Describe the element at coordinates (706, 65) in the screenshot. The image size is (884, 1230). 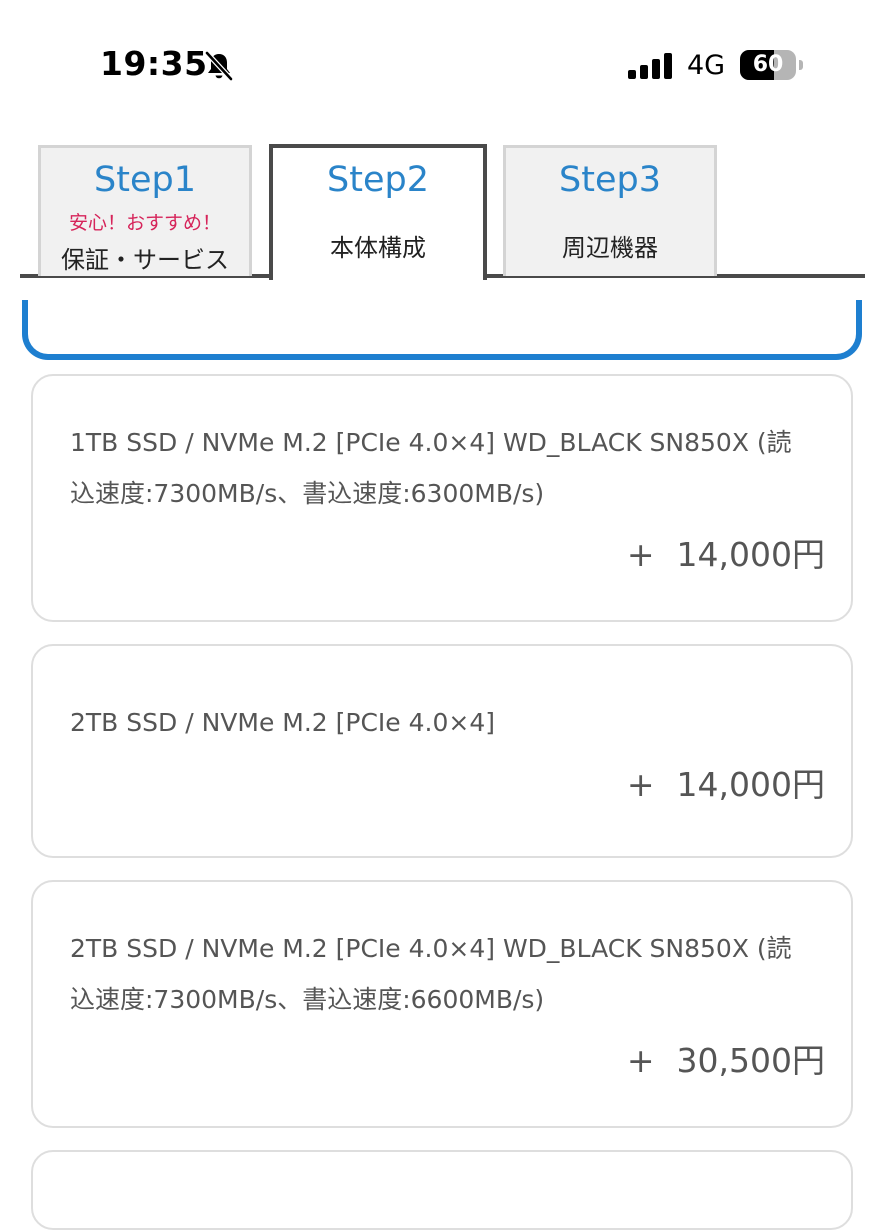
I see `network-label: 4G` at that location.